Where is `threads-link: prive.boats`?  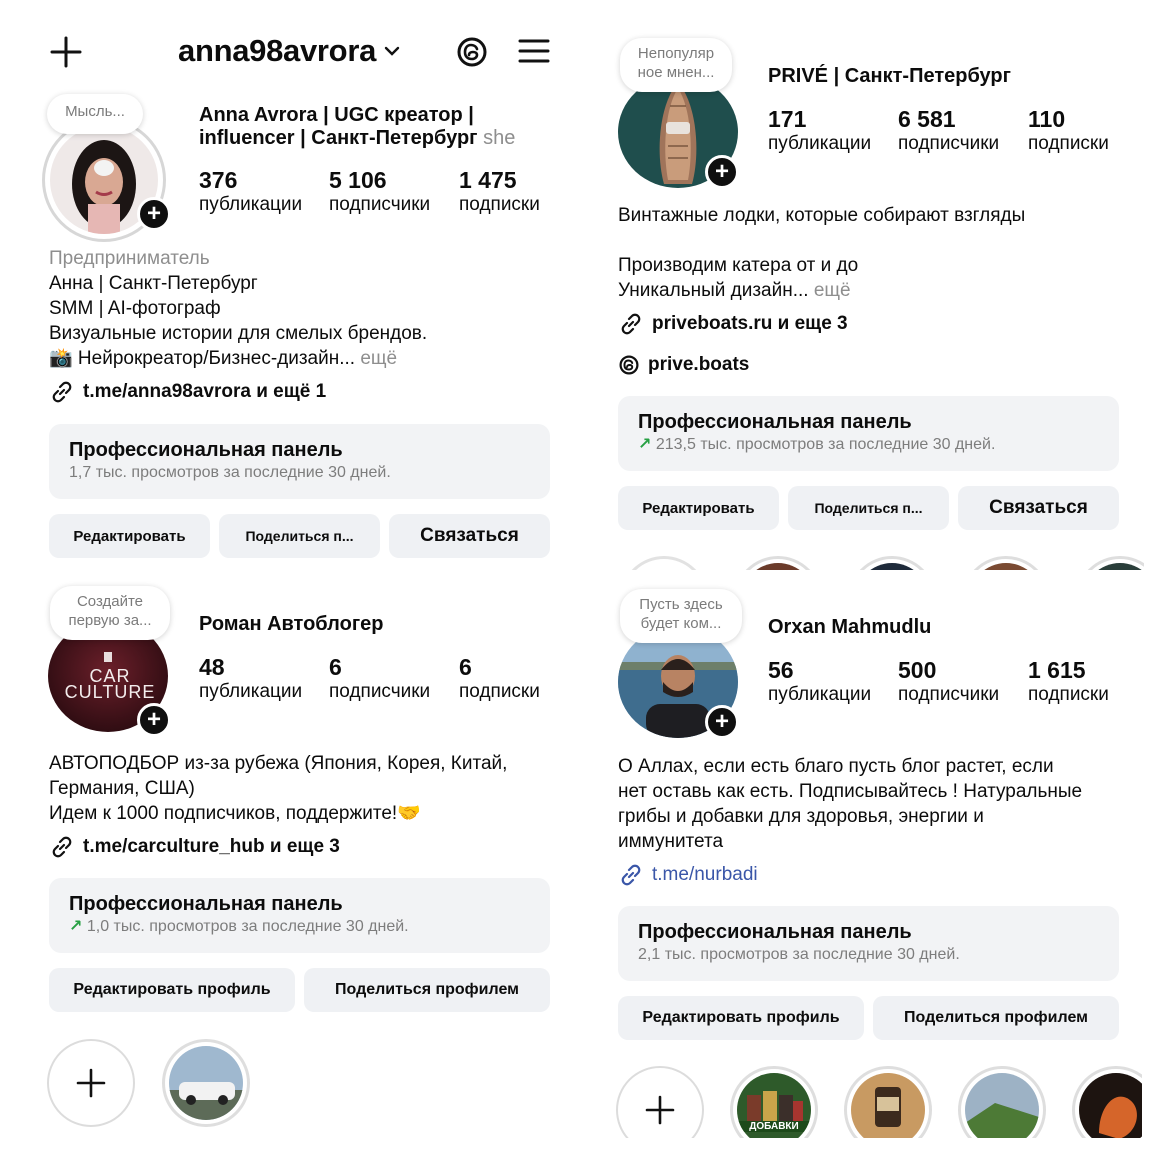 threads-link: prive.boats is located at coordinates (683, 365).